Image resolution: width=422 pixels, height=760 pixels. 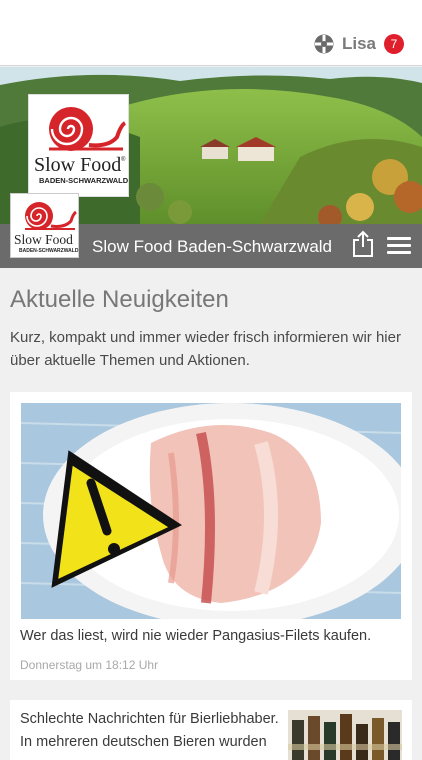 I want to click on top-bar: Lisa 7, so click(x=211, y=33).